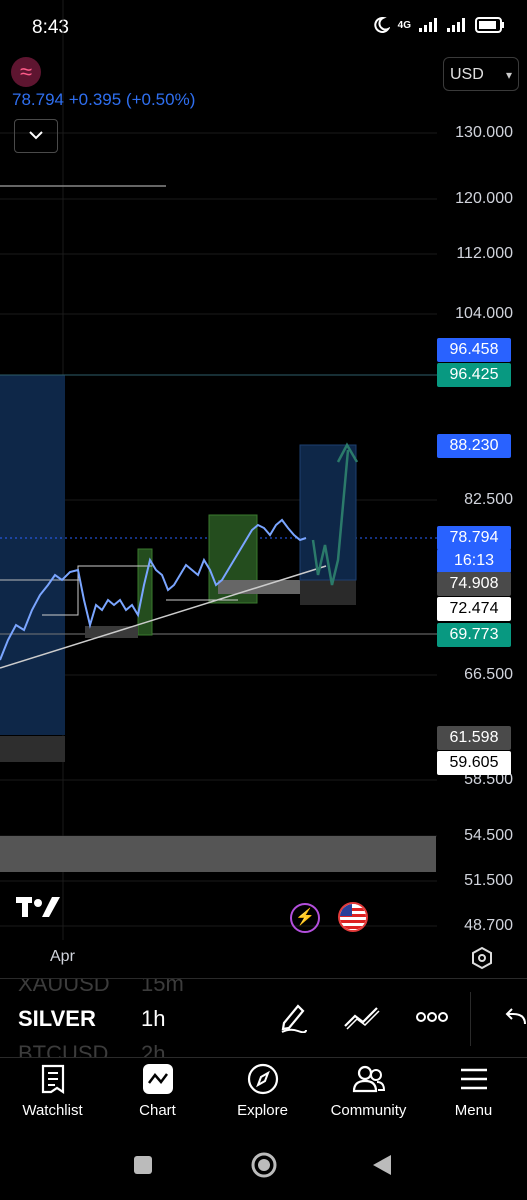 The width and height of the screenshot is (527, 1200). I want to click on timeframe-selected: 1h, so click(153, 1019).